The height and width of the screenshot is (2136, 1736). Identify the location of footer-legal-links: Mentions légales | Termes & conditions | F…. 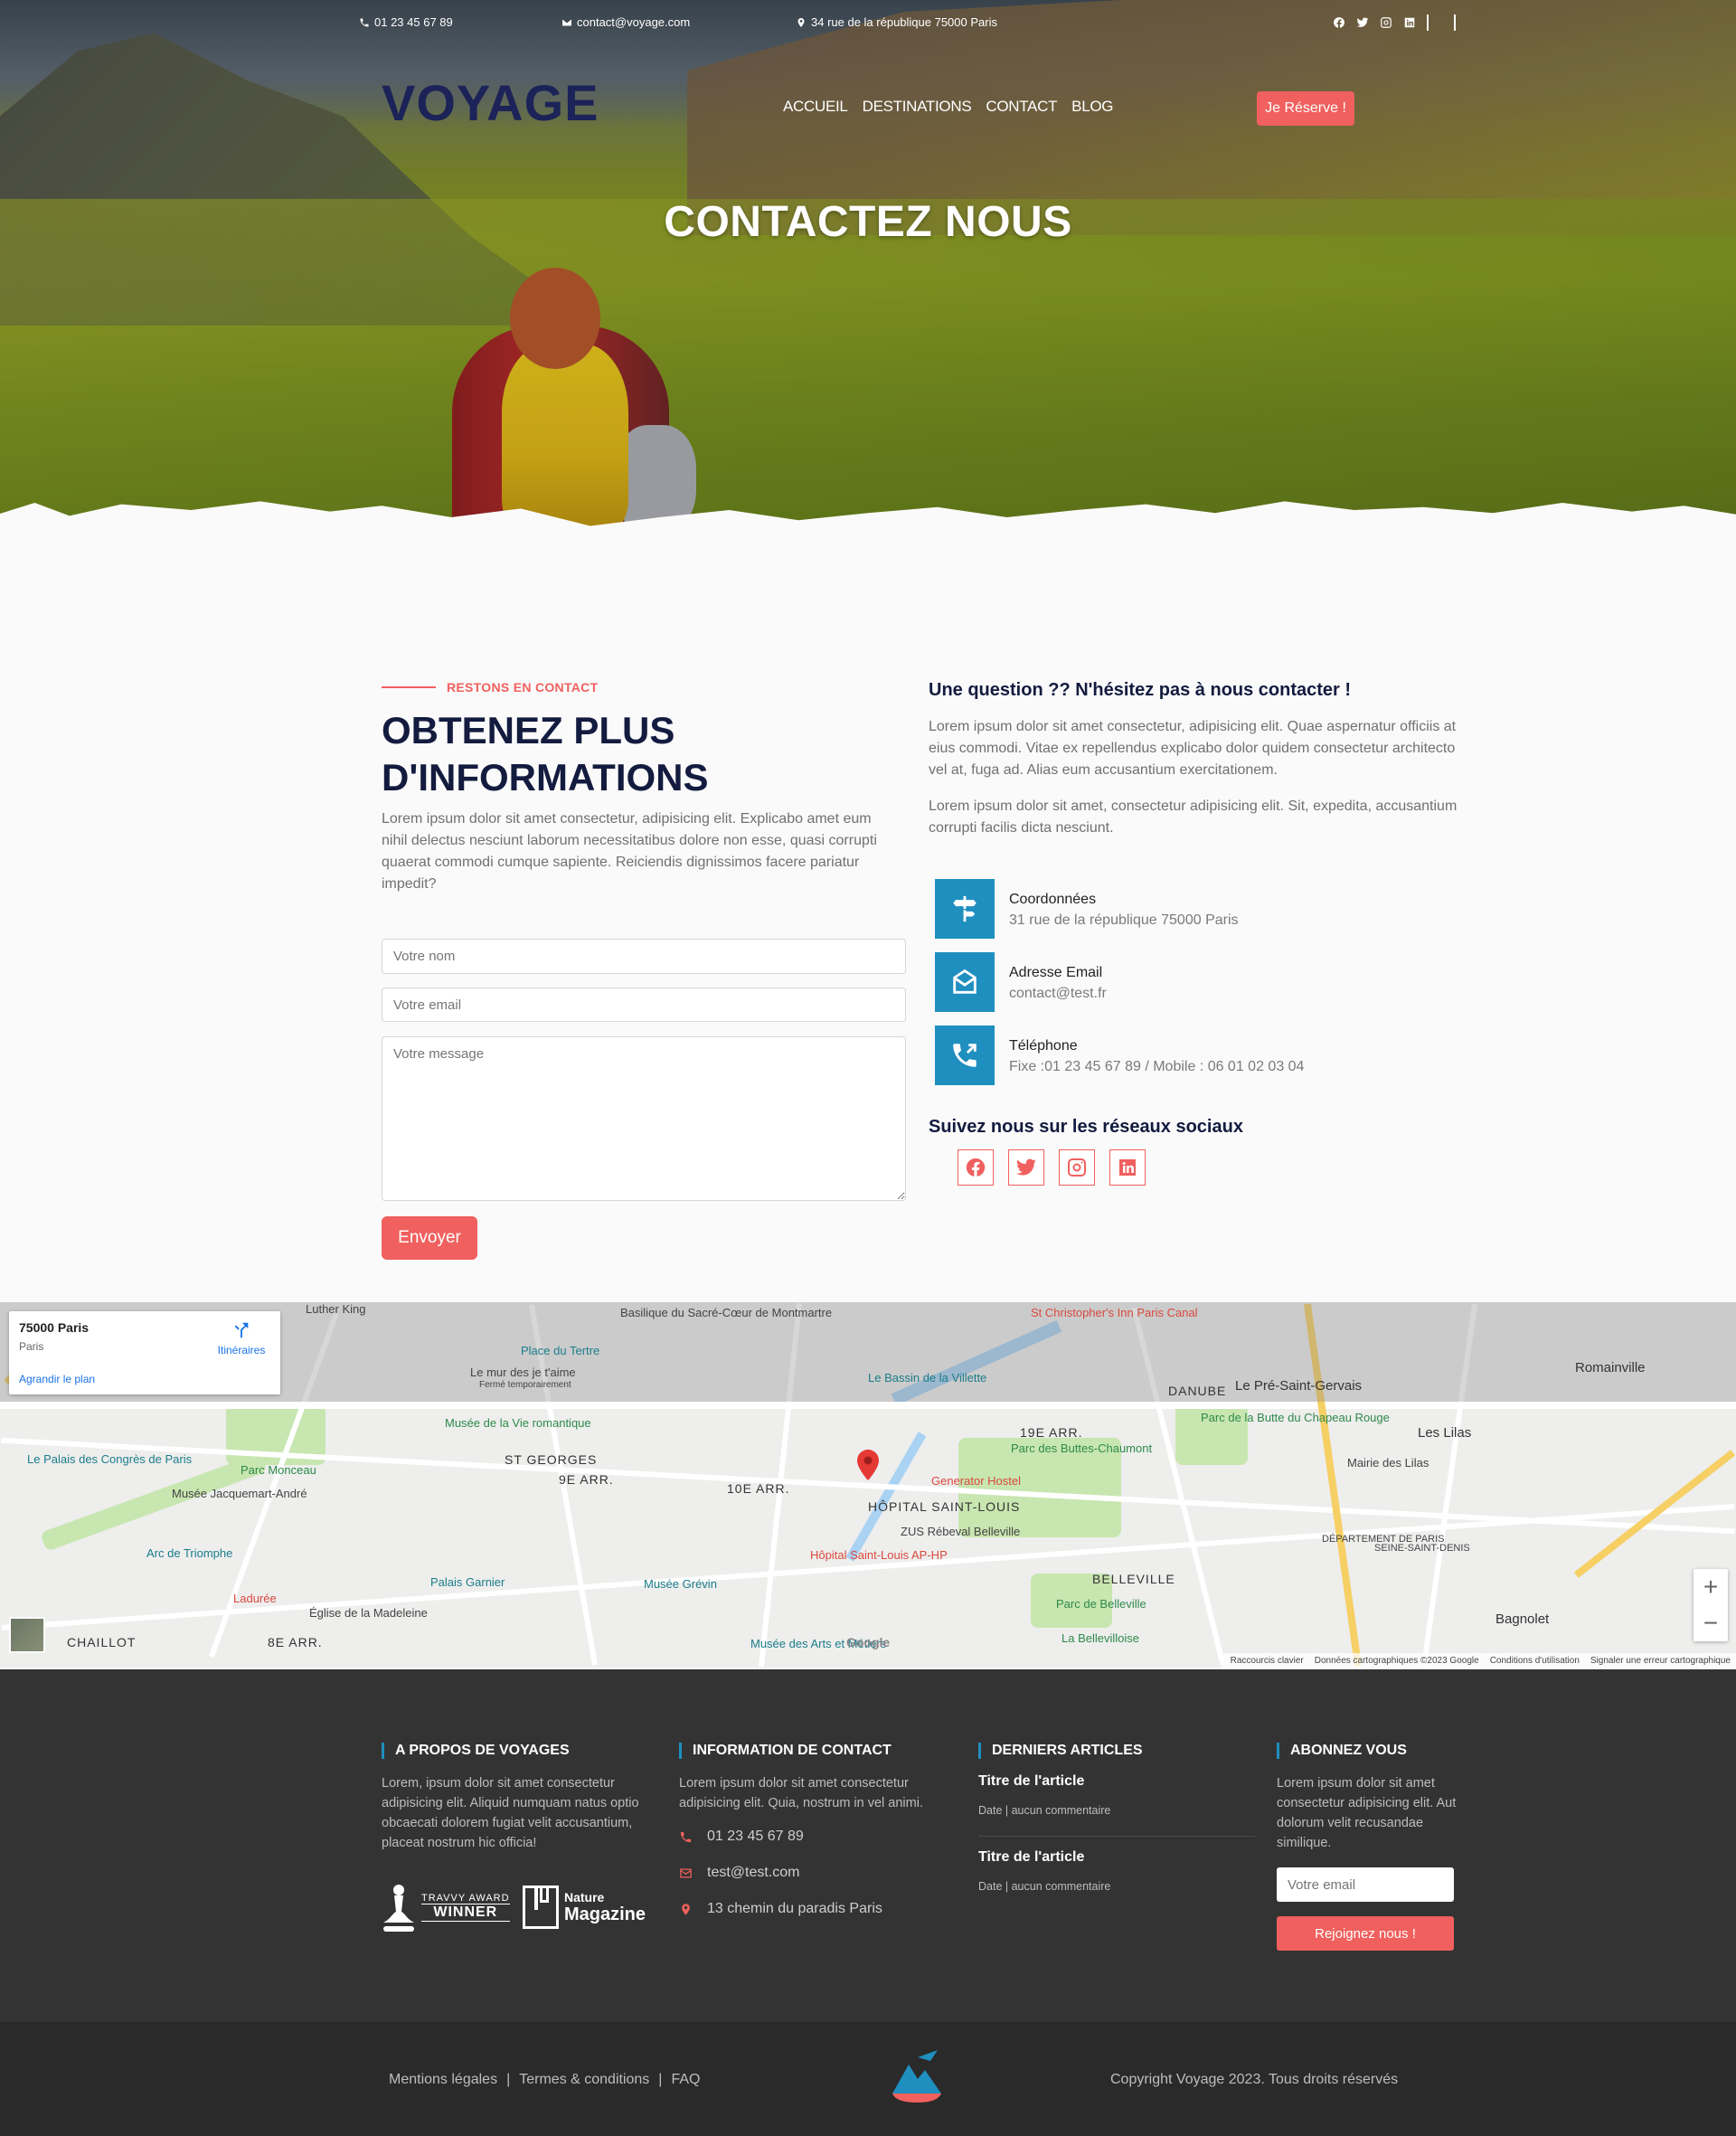
(544, 2080).